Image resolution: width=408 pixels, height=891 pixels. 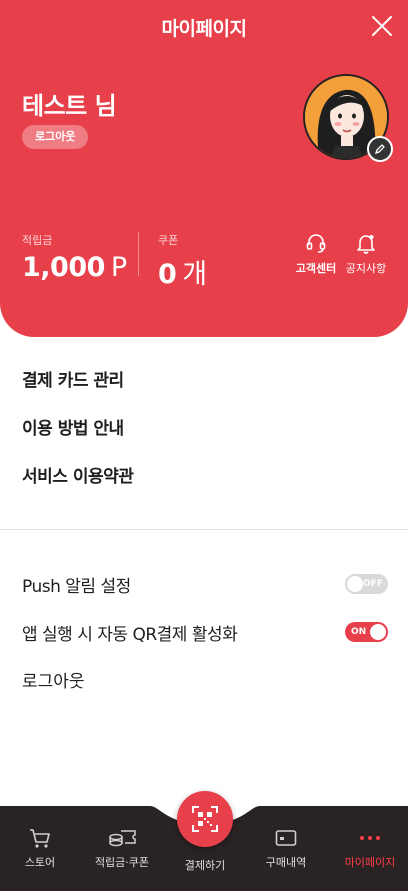 What do you see at coordinates (73, 378) in the screenshot?
I see `menu-card-management: 결제 카드 관리` at bounding box center [73, 378].